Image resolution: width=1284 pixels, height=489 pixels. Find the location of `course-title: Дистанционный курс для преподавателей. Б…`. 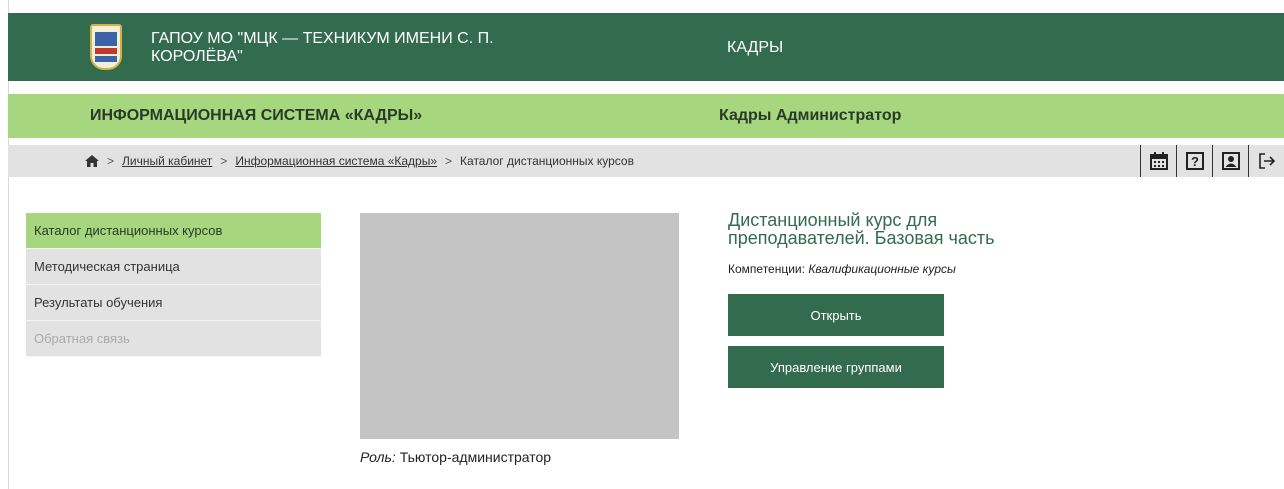

course-title: Дистанционный курс для преподавателей. Б… is located at coordinates (861, 229).